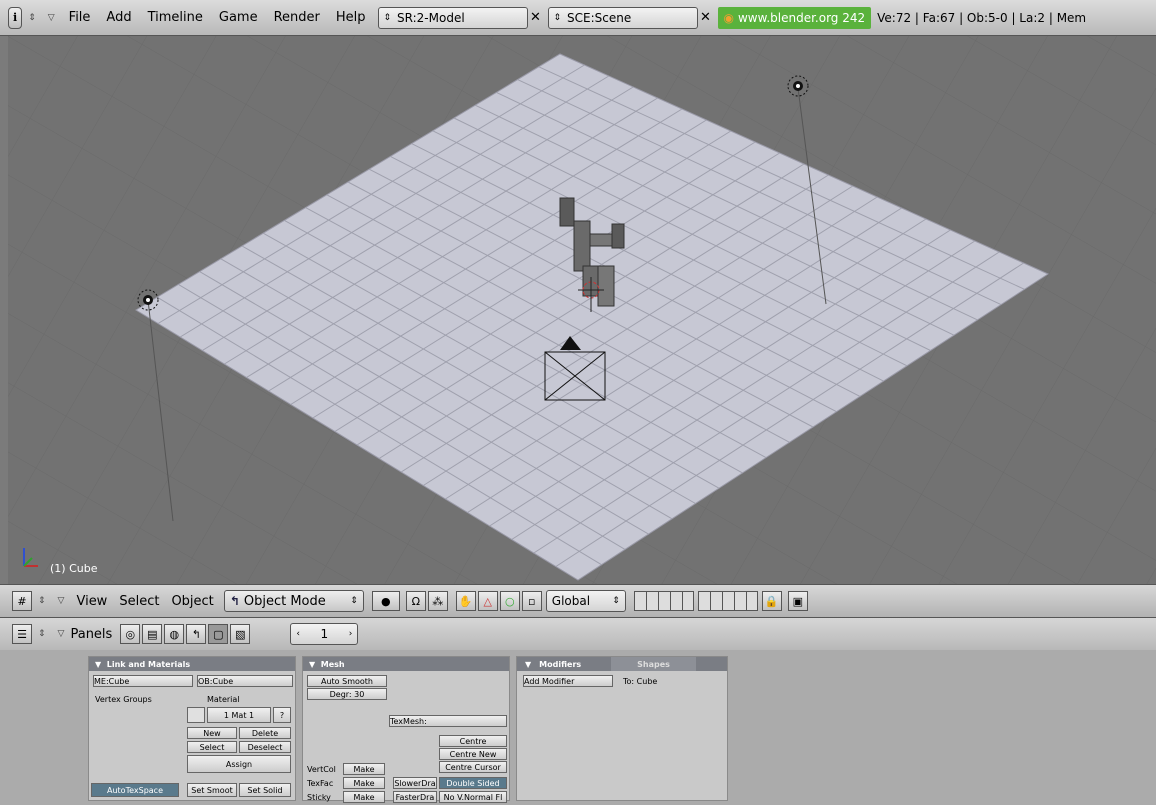  Describe the element at coordinates (15, 17) in the screenshot. I see `info-icon: i` at that location.